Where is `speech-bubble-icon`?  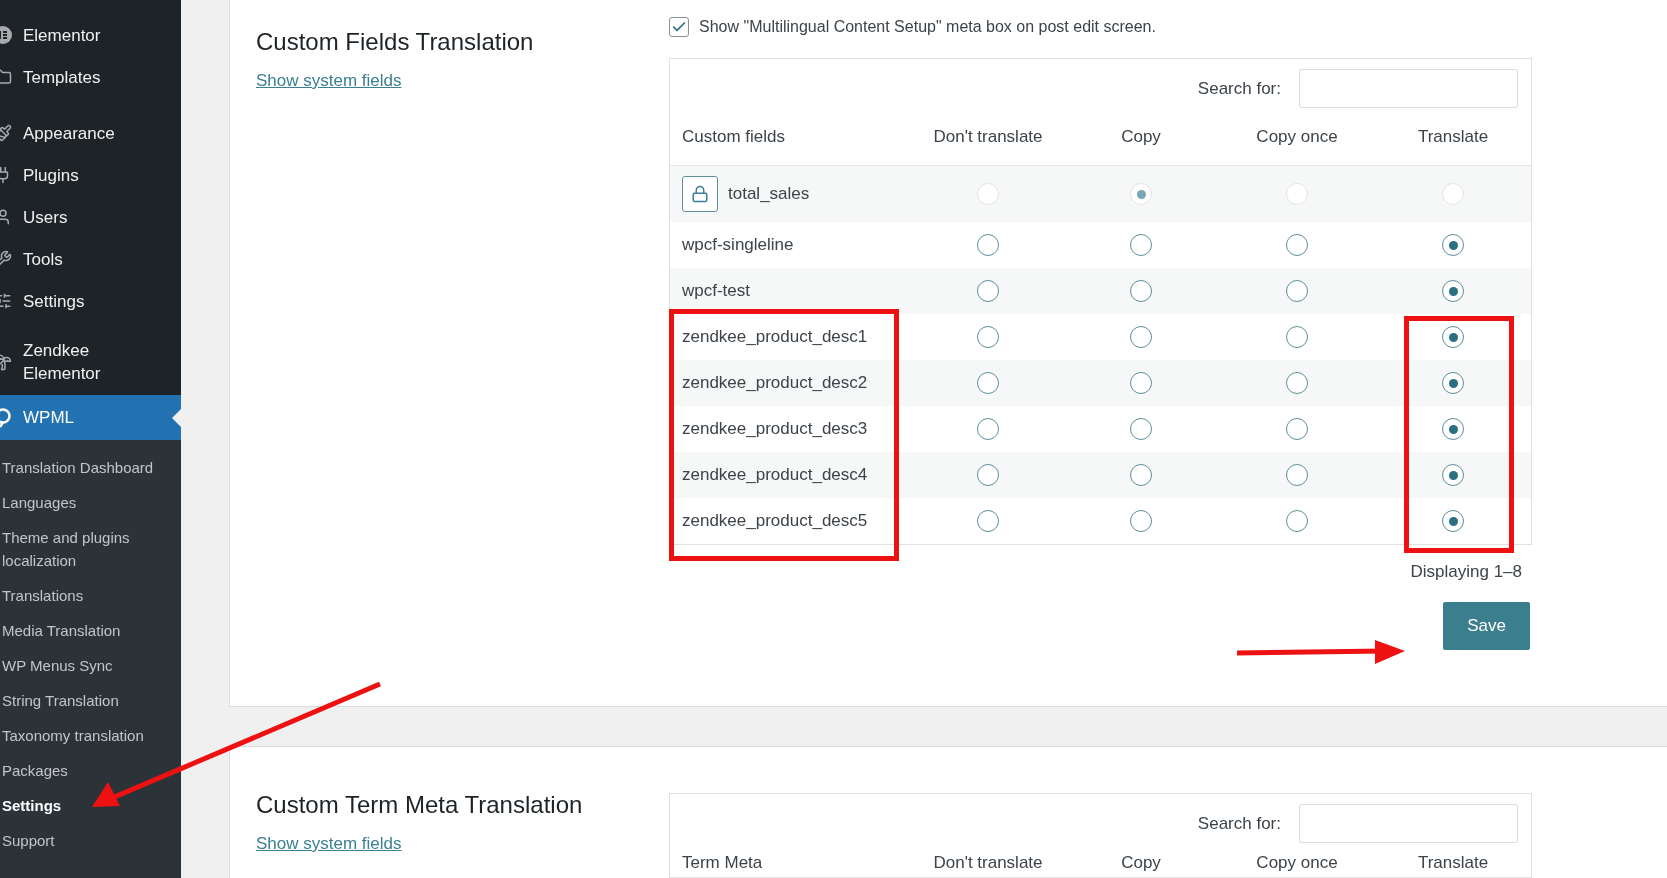
speech-bubble-icon is located at coordinates (6, 417).